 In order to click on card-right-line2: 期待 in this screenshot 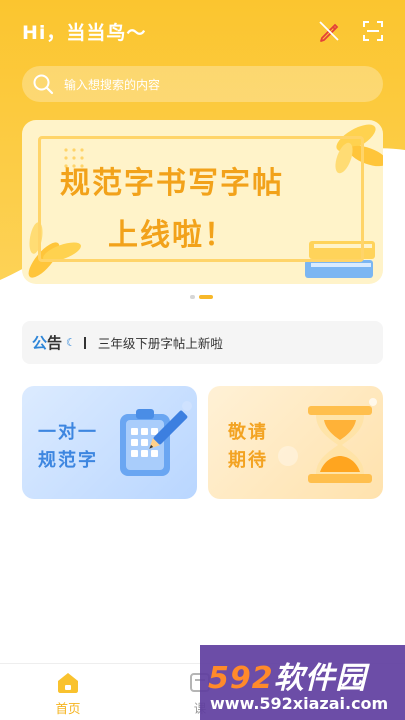, I will do `click(248, 460)`.